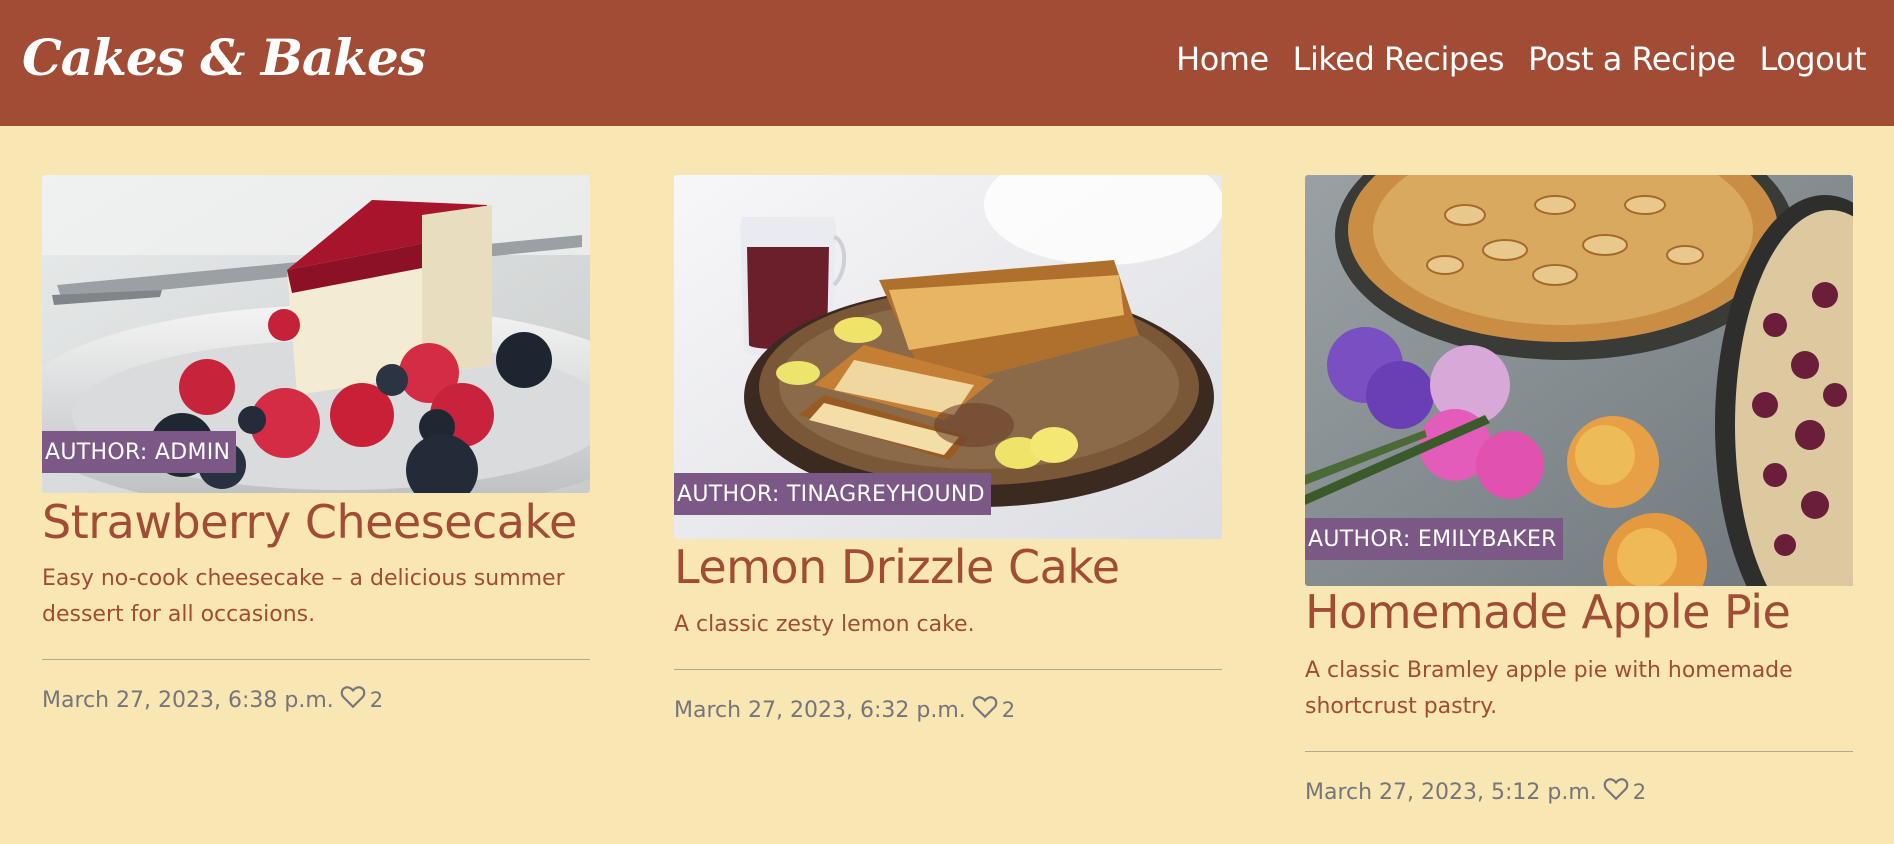 The height and width of the screenshot is (844, 1894). I want to click on nav-link-liked-recipes: Liked Recipes, so click(1399, 59).